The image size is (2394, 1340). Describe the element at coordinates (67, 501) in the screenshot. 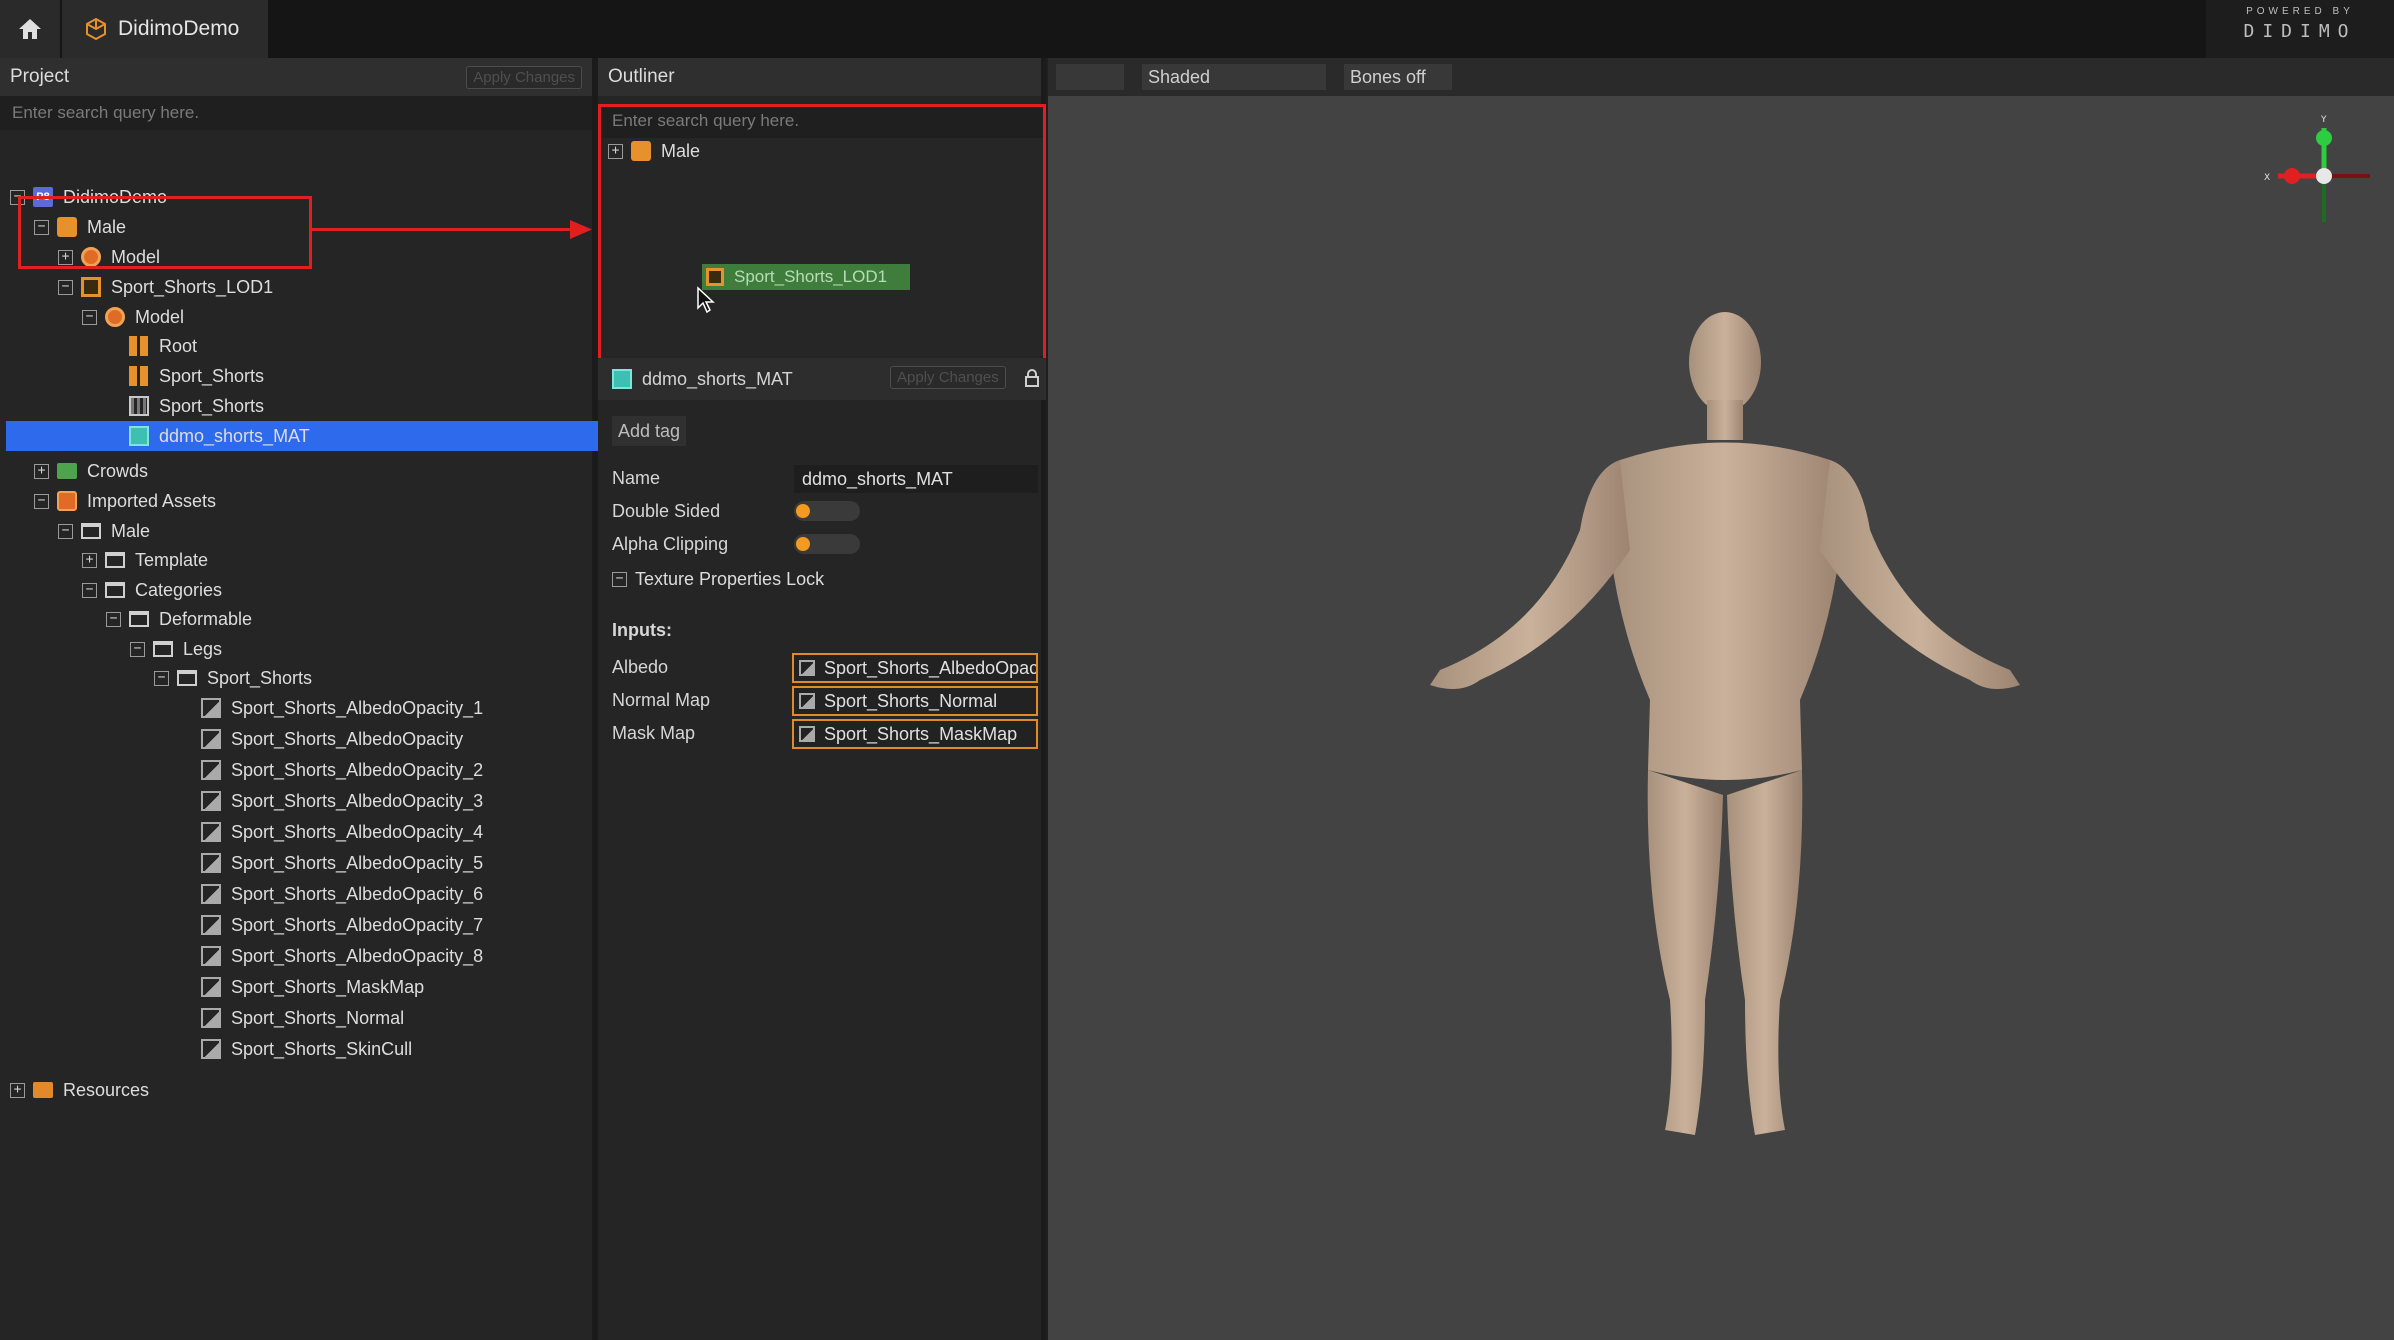

I see `imported-icon` at that location.